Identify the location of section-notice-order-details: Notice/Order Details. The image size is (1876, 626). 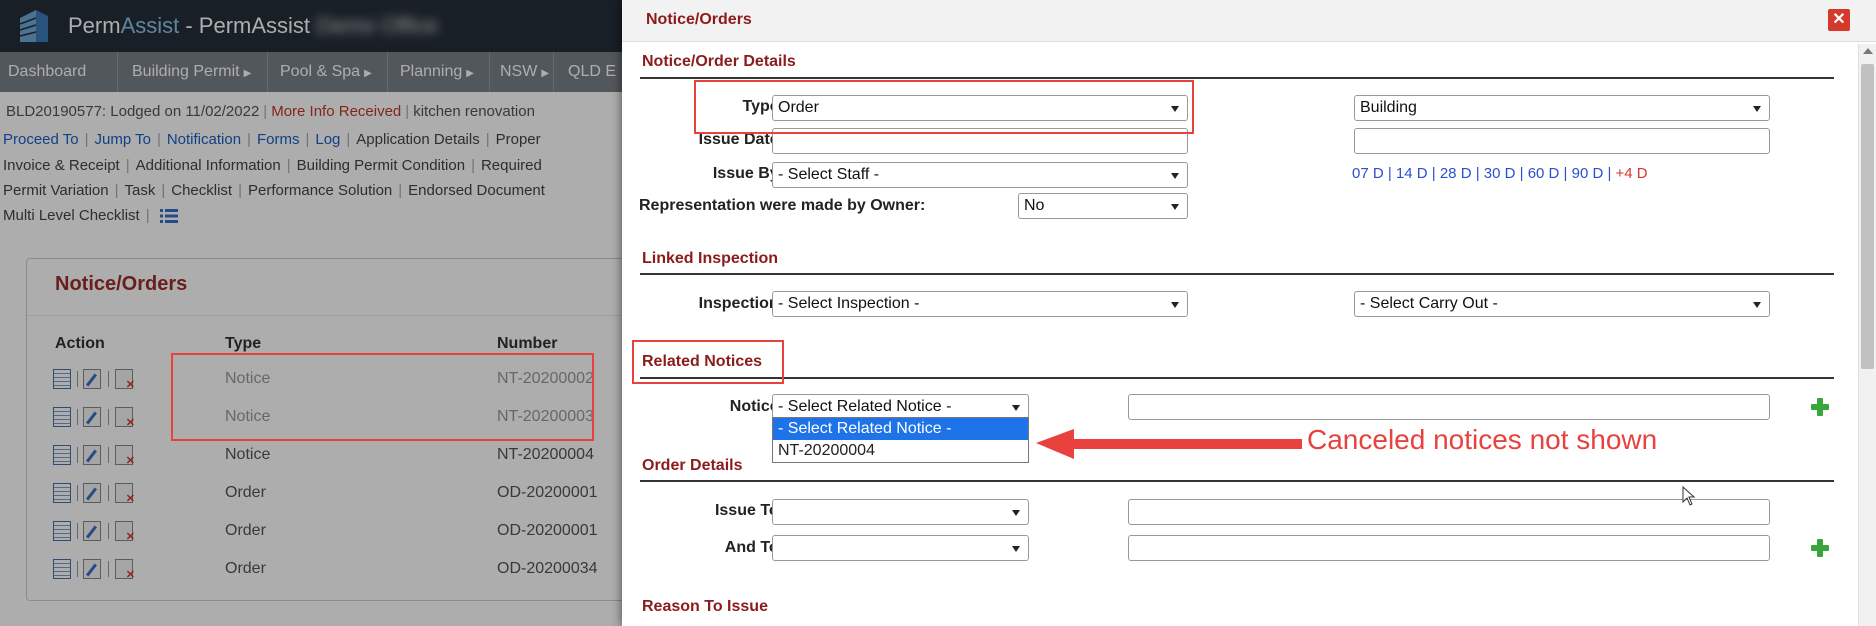
(719, 61).